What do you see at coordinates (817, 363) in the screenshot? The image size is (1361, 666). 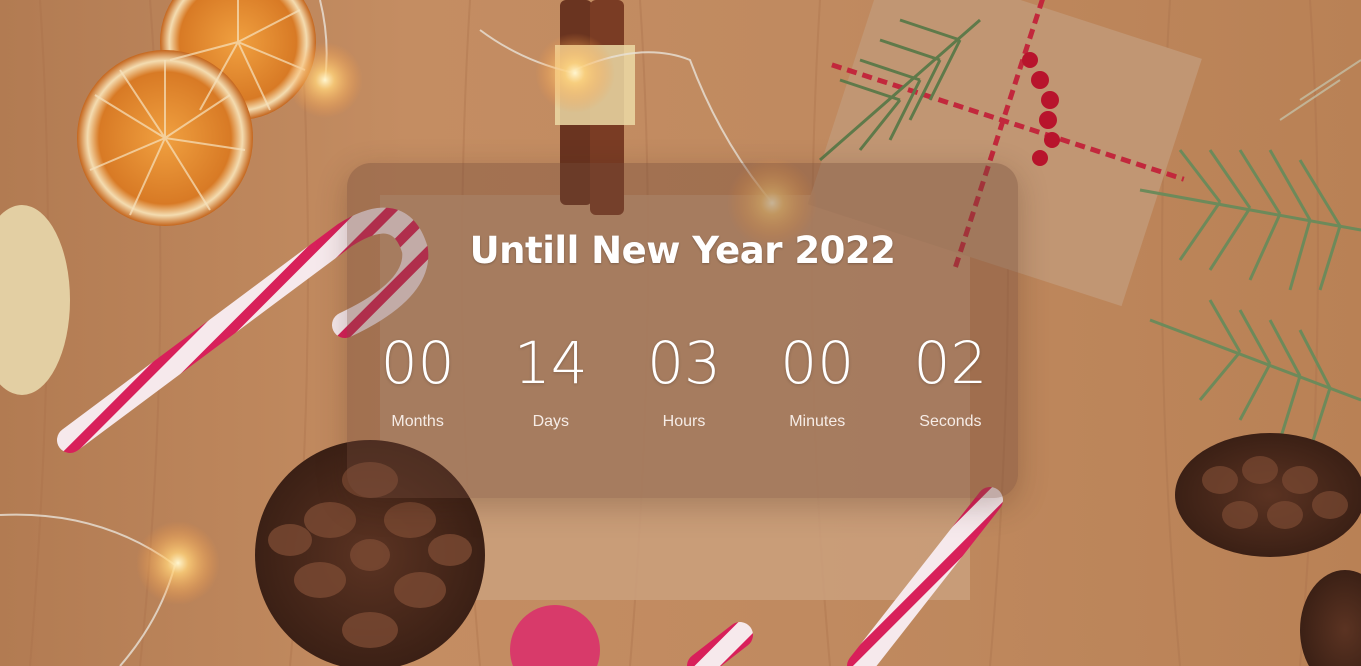 I see `minutes-value: 00` at bounding box center [817, 363].